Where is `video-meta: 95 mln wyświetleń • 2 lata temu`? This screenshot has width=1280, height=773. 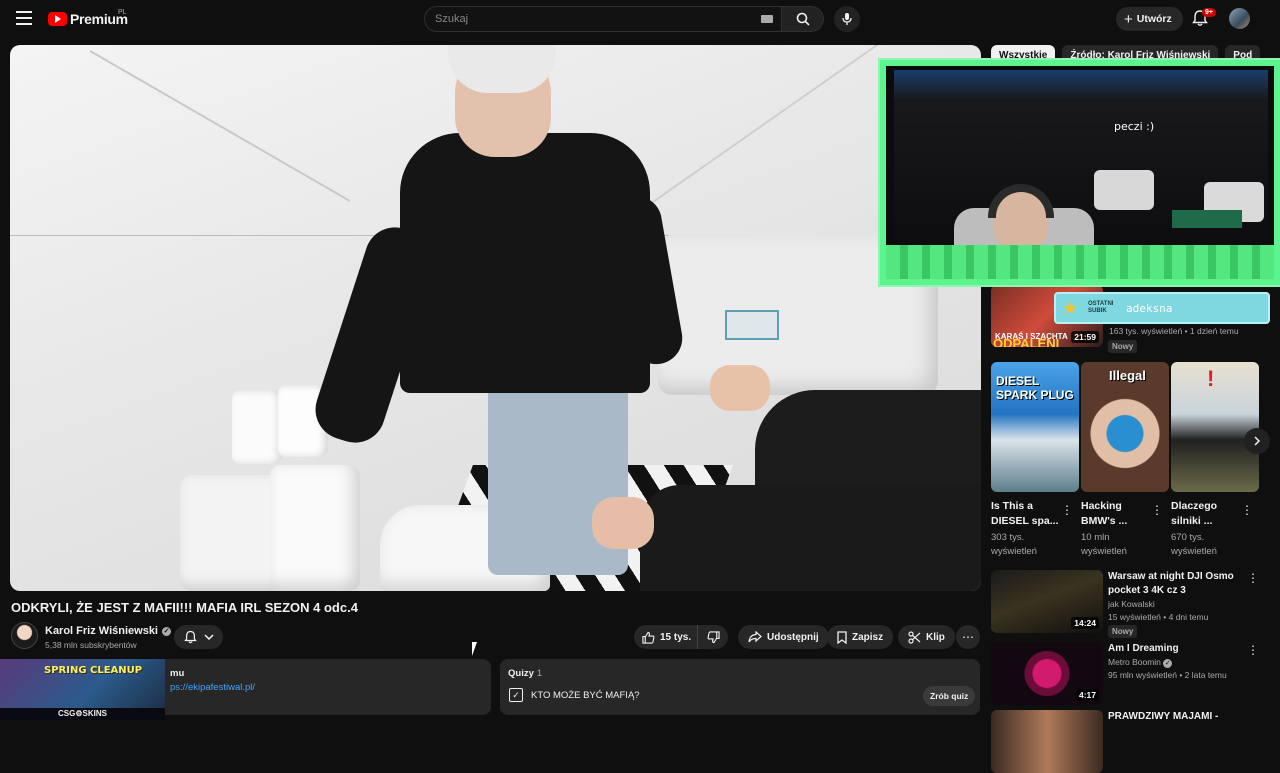 video-meta: 95 mln wyświetleń • 2 lata temu is located at coordinates (1167, 675).